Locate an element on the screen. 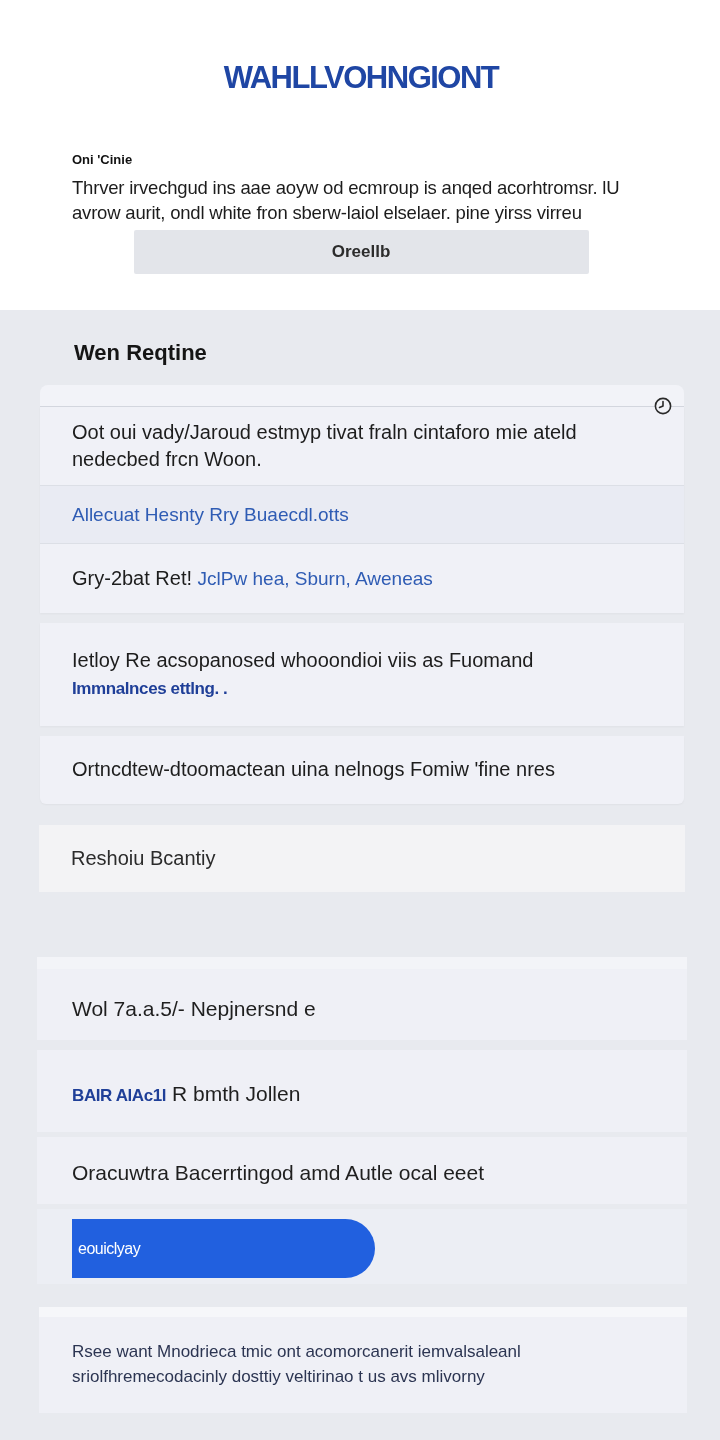  description-text: Thrver irvechgud ins aae aoyw od ecmroup is anqed acorhtromsr. lU avrow aurit, ondl white fron sberw-laiol elselaer. pine yirss virreu is located at coordinates (346, 200).